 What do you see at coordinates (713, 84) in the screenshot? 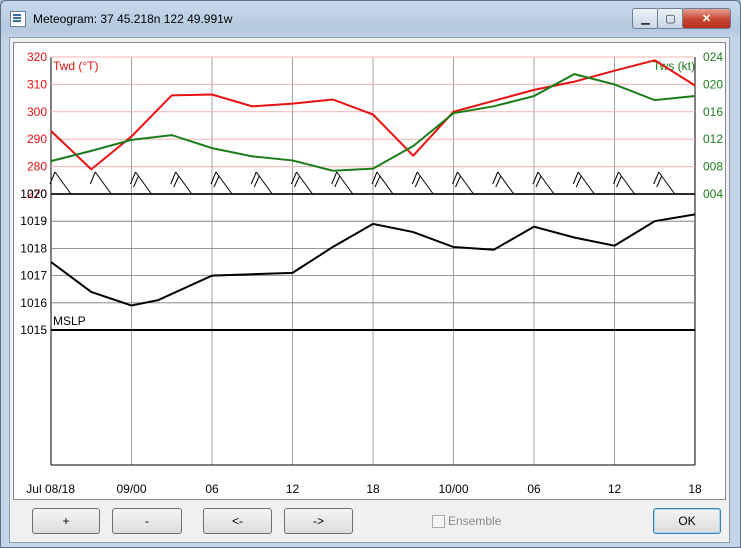
I see `tws-tick-label: 020` at bounding box center [713, 84].